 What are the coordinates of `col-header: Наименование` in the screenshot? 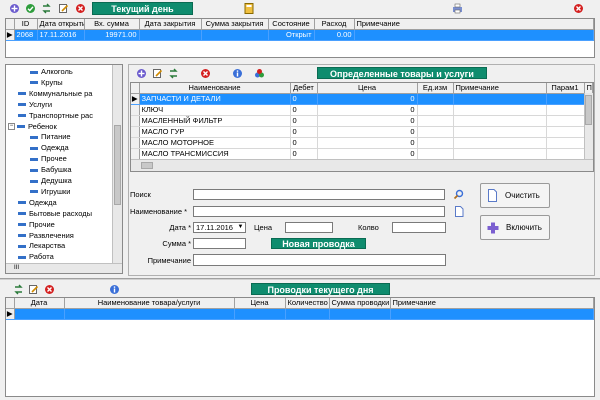 It's located at (215, 88).